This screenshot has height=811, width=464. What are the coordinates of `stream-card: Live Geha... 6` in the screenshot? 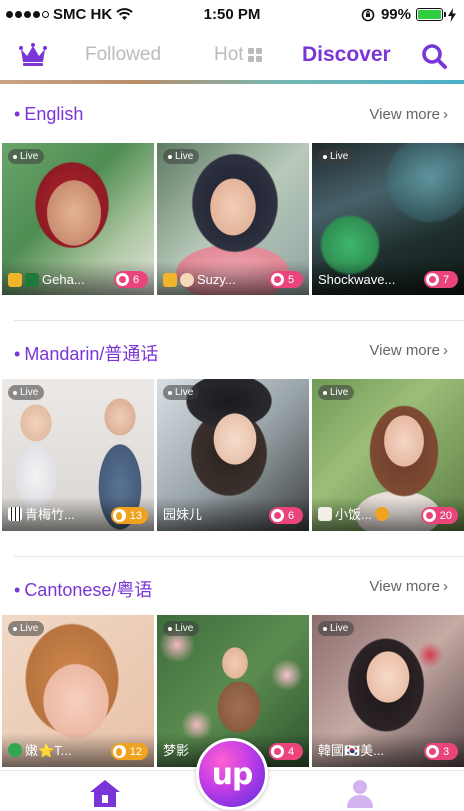 It's located at (78, 219).